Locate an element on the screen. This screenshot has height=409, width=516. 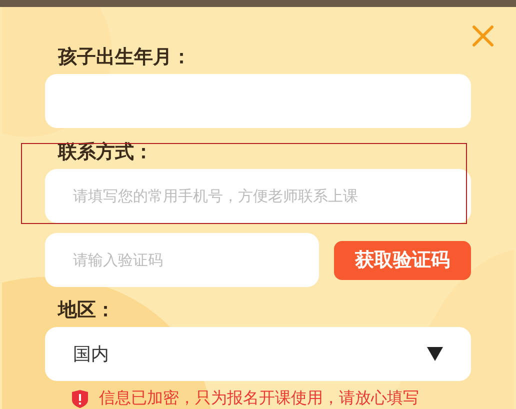
region-select: 国内 is located at coordinates (258, 354).